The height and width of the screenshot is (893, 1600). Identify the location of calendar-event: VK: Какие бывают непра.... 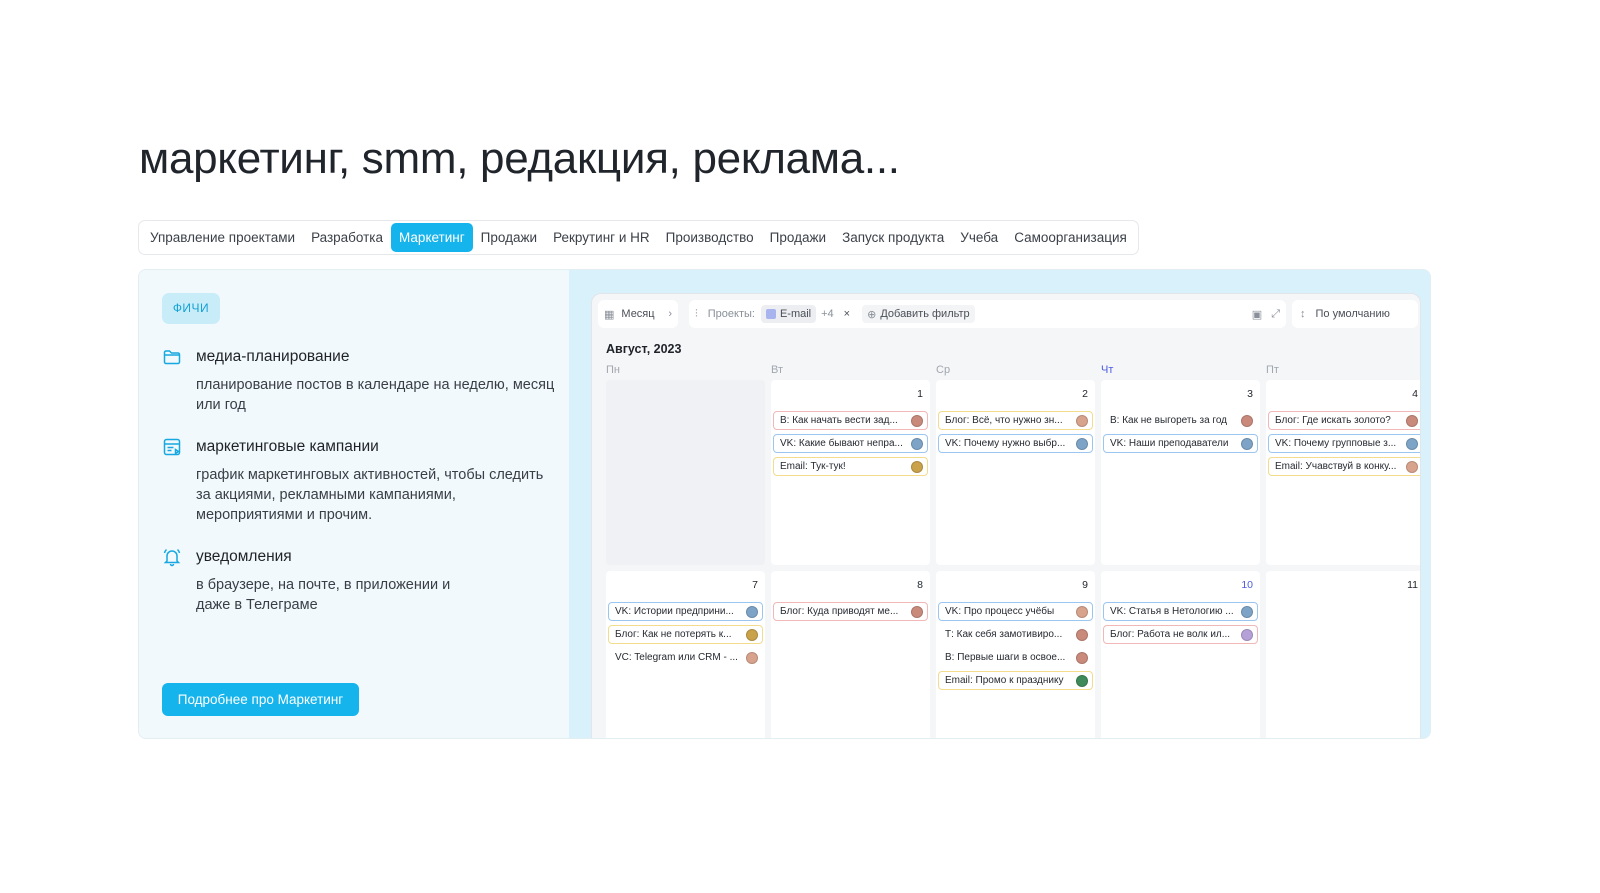
(850, 443).